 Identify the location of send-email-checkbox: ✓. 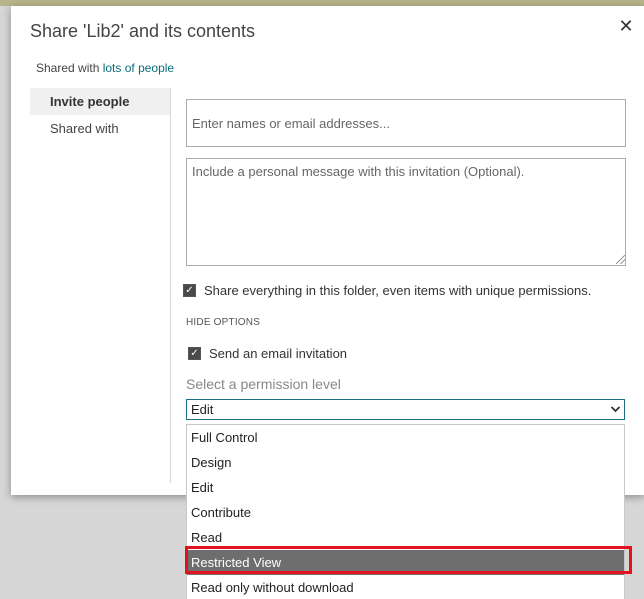
(194, 353).